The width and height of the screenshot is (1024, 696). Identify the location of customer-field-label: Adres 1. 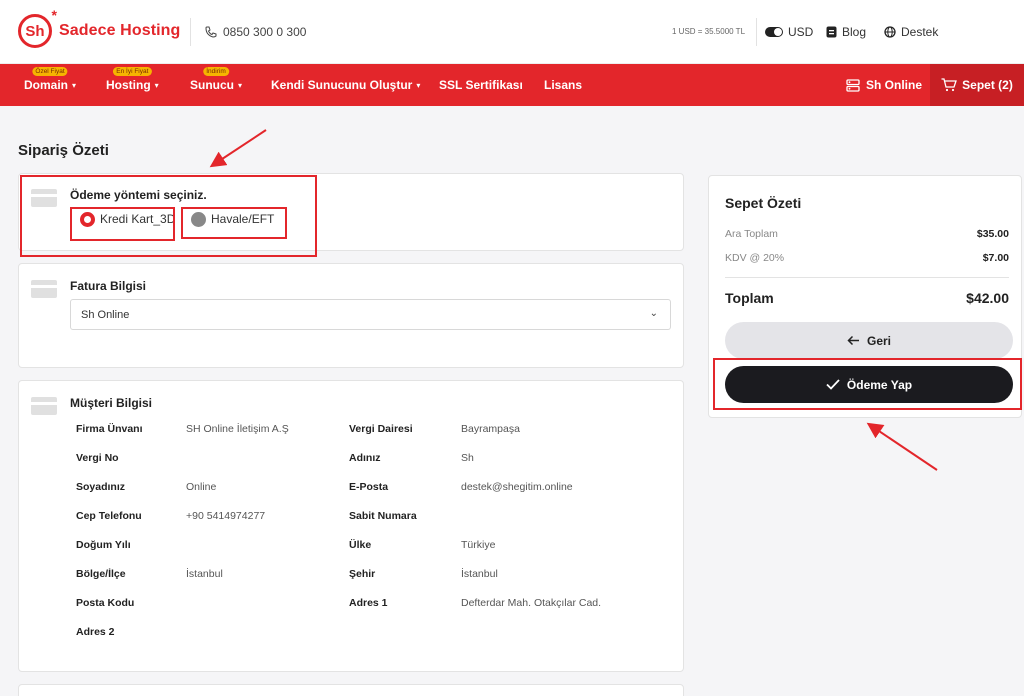
(368, 603).